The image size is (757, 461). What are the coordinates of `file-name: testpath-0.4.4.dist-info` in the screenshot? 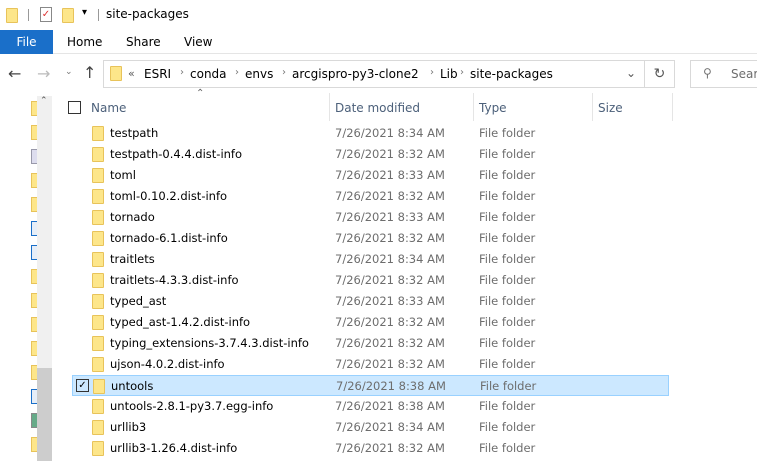 It's located at (176, 154).